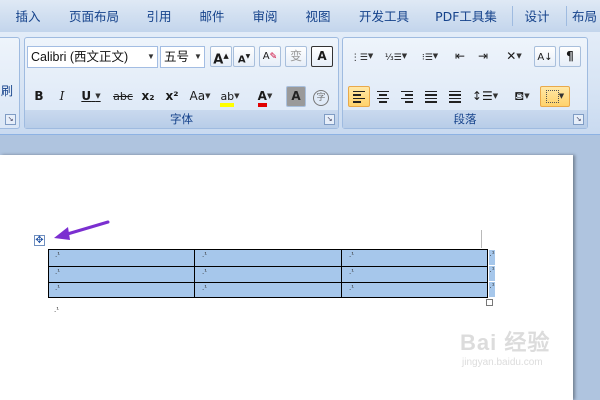 This screenshot has height=400, width=600. What do you see at coordinates (177, 57) in the screenshot?
I see `font-size-value: 五号` at bounding box center [177, 57].